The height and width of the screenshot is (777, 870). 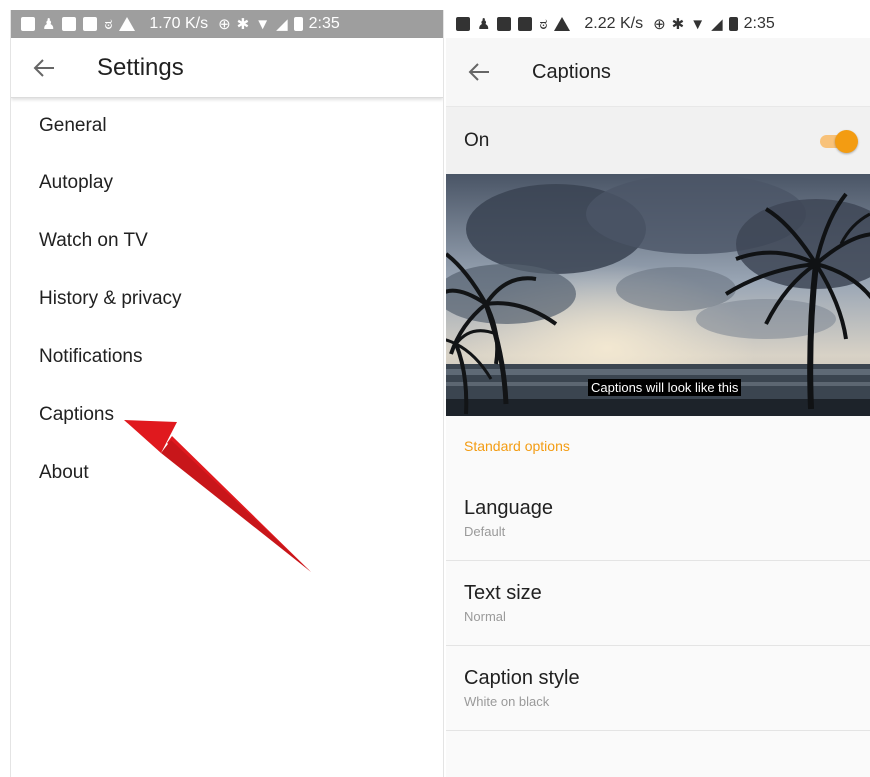 I want to click on settings-item-autoplay: Autoplay, so click(x=227, y=183).